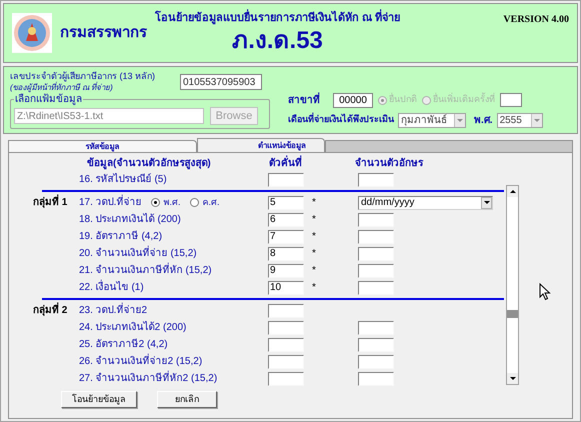 The image size is (581, 422). What do you see at coordinates (113, 310) in the screenshot?
I see `field-label: 23. วดป.ที่จ่าย2` at bounding box center [113, 310].